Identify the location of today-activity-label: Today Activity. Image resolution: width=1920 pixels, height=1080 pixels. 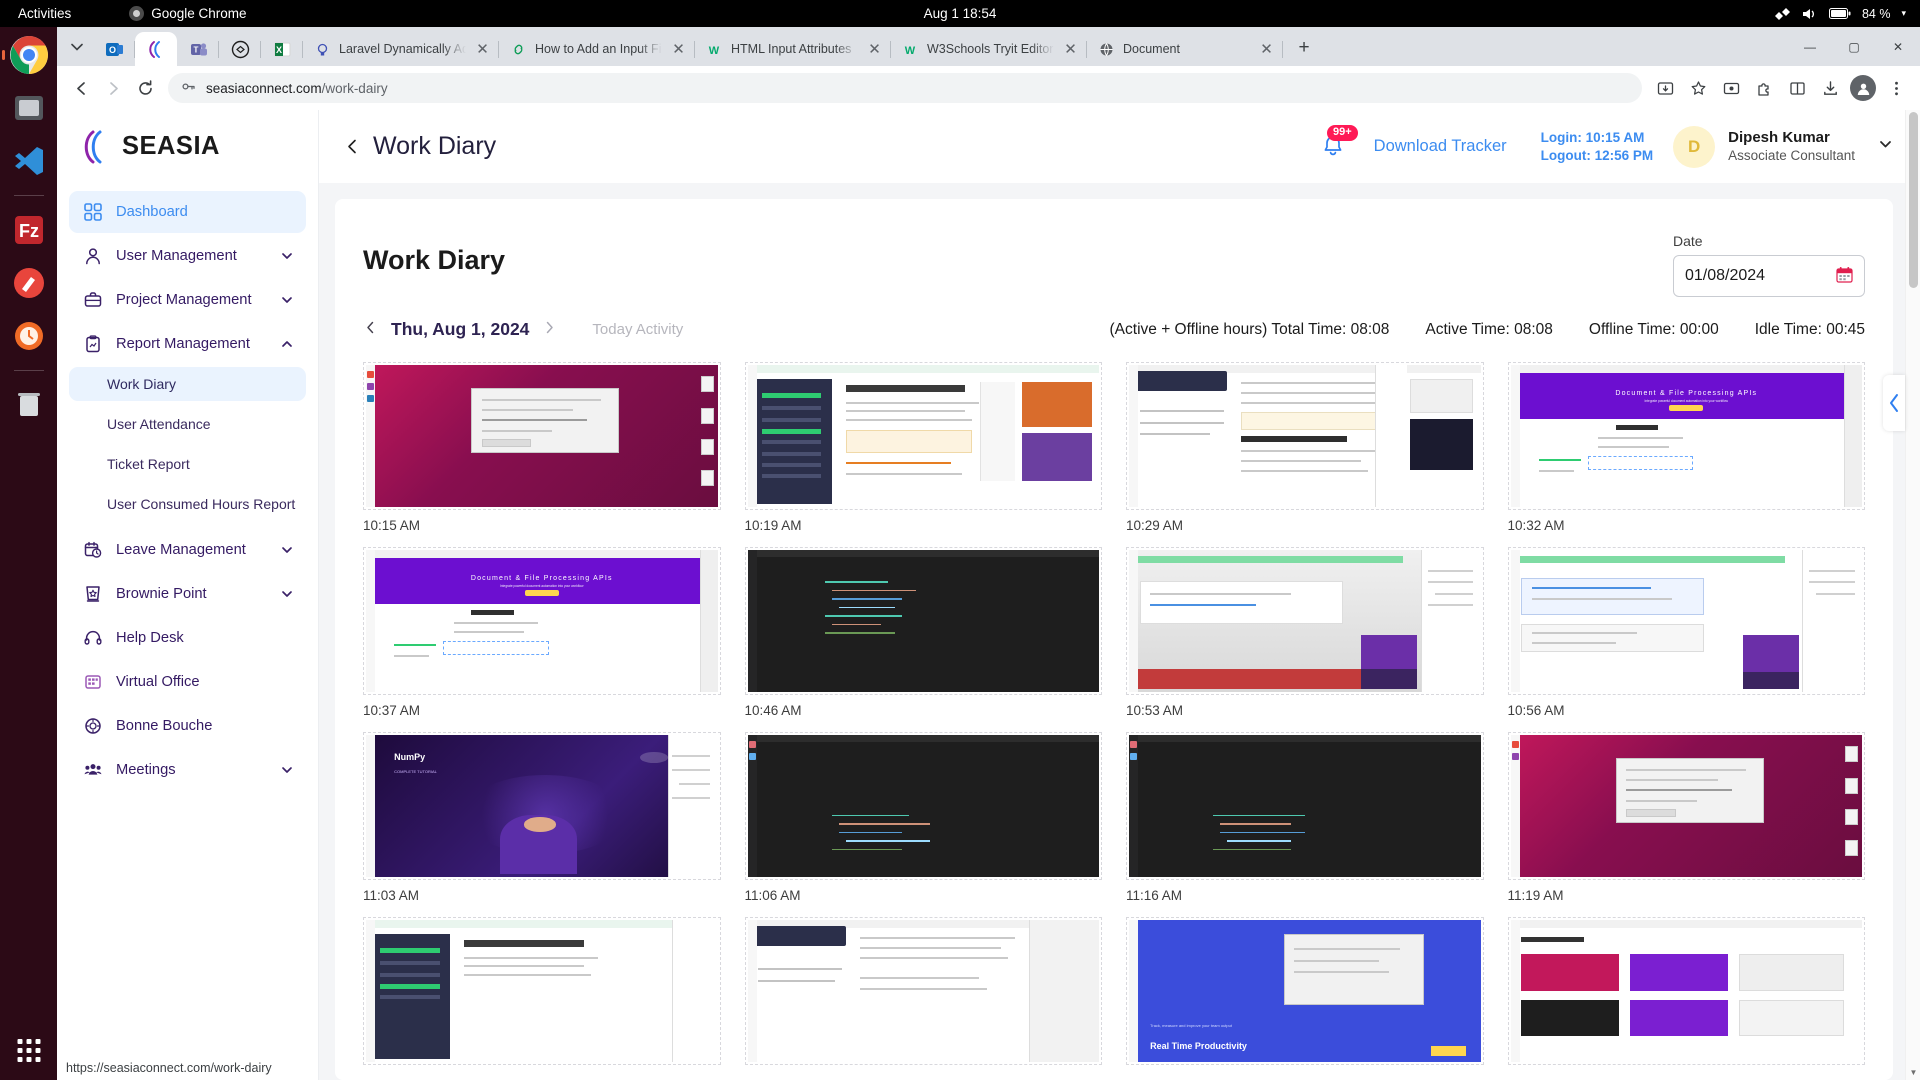
(637, 329).